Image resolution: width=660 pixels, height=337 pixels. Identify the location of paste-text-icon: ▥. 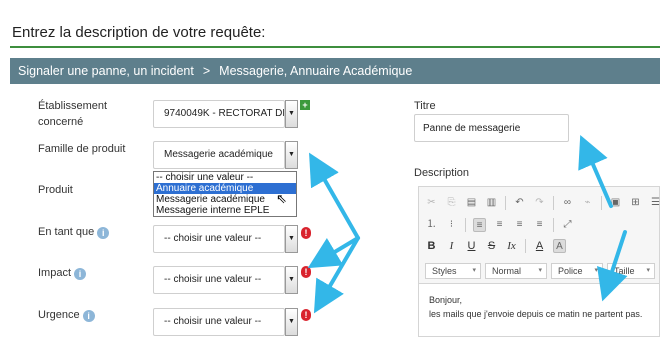
(491, 203).